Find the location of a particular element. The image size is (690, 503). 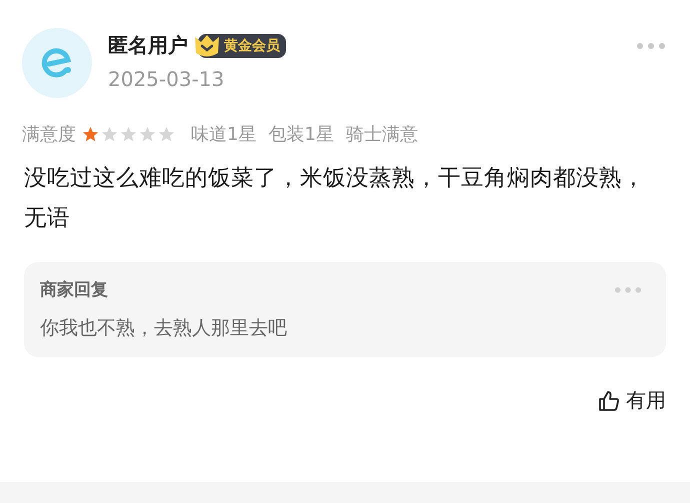

review-date: 2025-03-13 is located at coordinates (167, 79).